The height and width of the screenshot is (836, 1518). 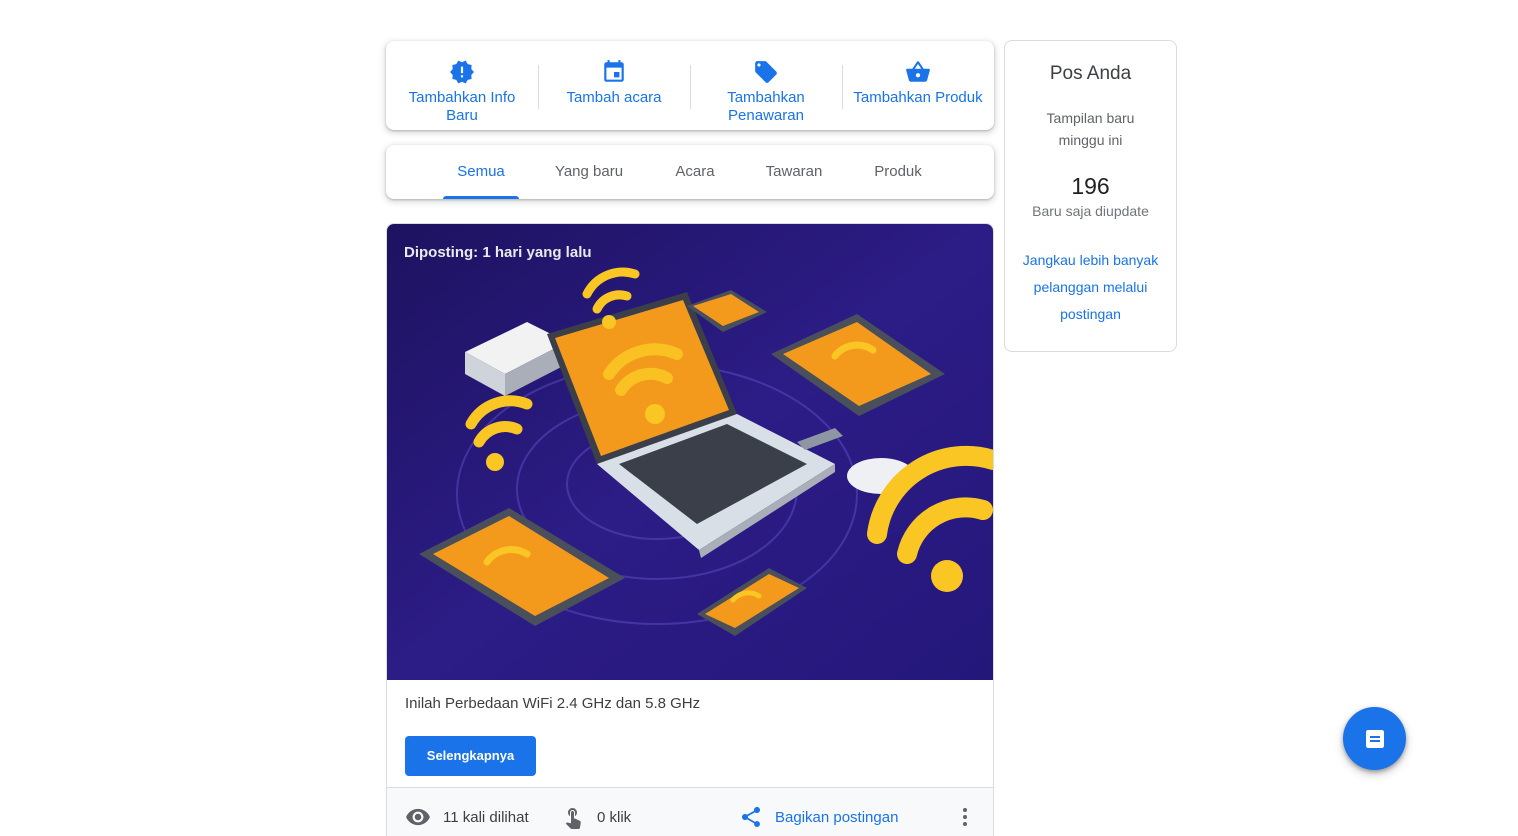 I want to click on tab-products: Produk, so click(x=898, y=172).